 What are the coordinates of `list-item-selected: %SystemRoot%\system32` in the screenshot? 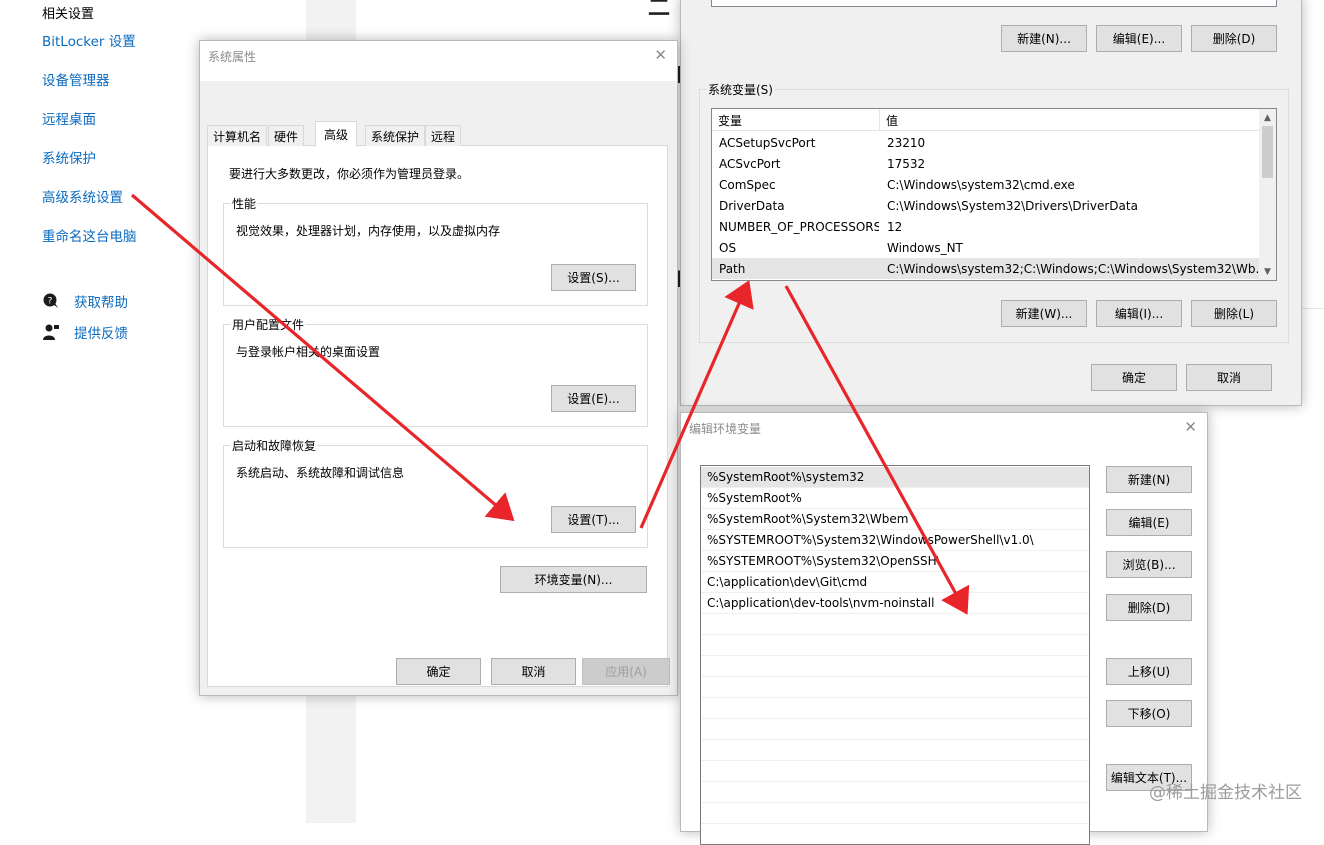 It's located at (895, 477).